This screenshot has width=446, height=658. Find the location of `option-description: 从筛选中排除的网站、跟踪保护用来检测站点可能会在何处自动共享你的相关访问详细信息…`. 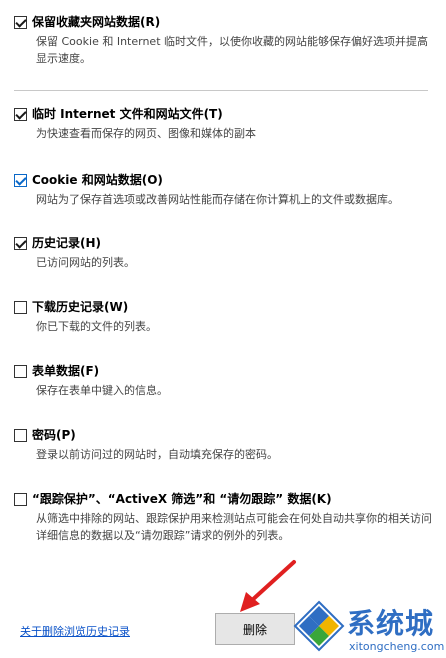

option-description: 从筛选中排除的网站、跟踪保护用来检测站点可能会在何处自动共享你的相关访问详细信息… is located at coordinates (234, 527).